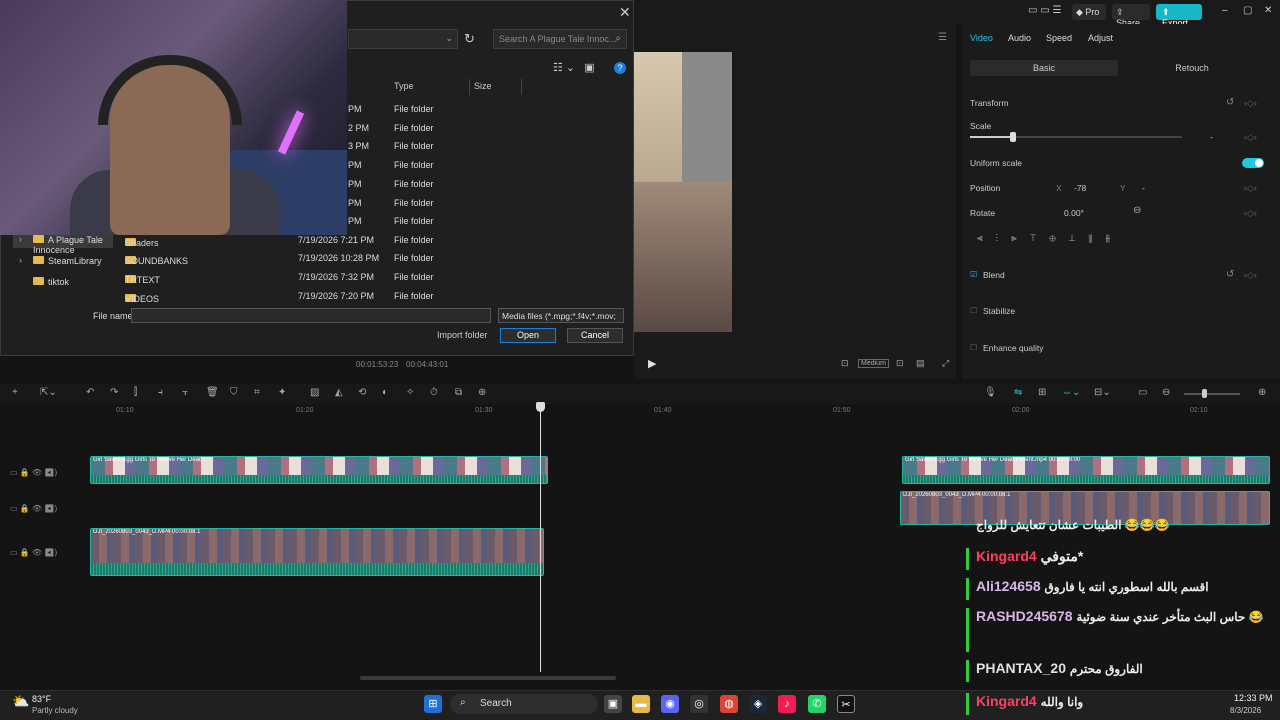 This screenshot has width=1280, height=720. Describe the element at coordinates (311, 315) in the screenshot. I see `file-name-input` at that location.